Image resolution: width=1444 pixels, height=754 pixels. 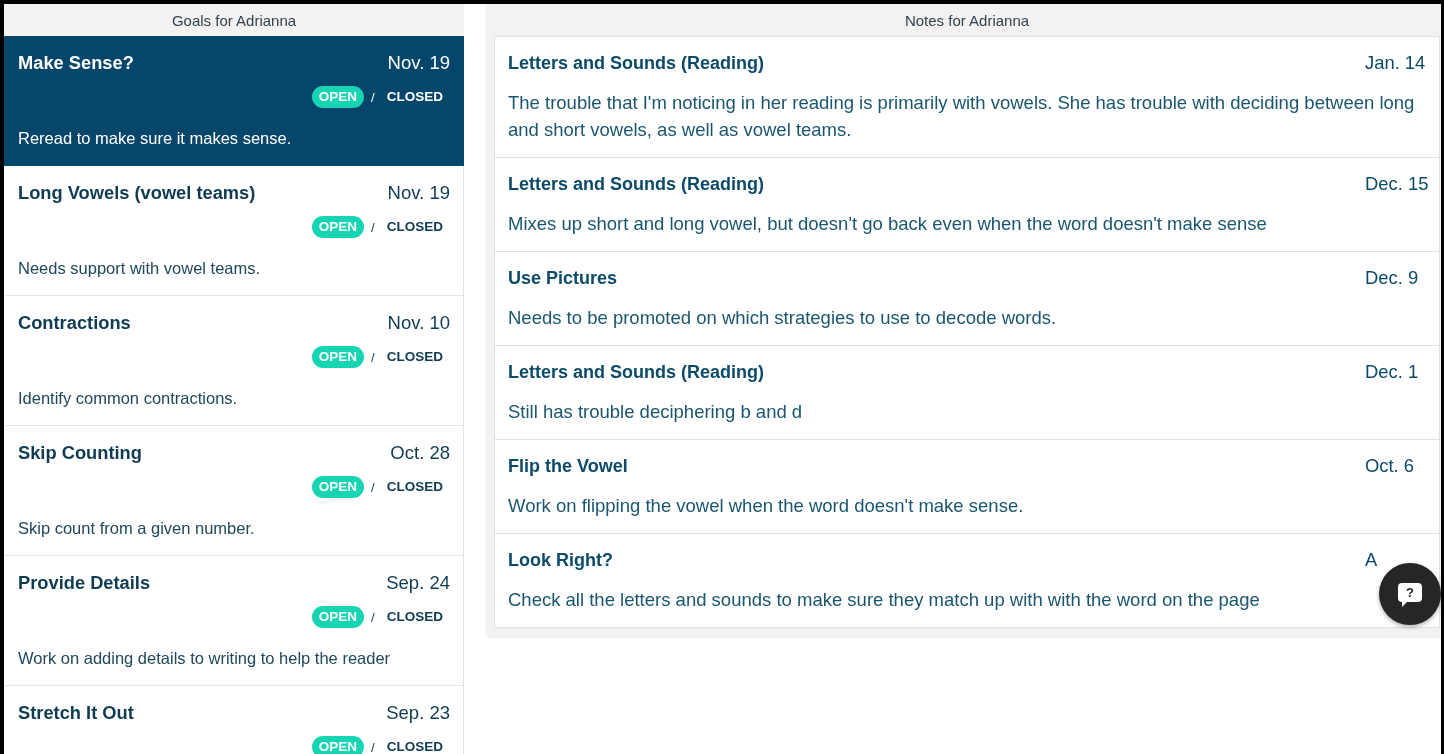 What do you see at coordinates (76, 63) in the screenshot?
I see `goal-title: Make Sense?` at bounding box center [76, 63].